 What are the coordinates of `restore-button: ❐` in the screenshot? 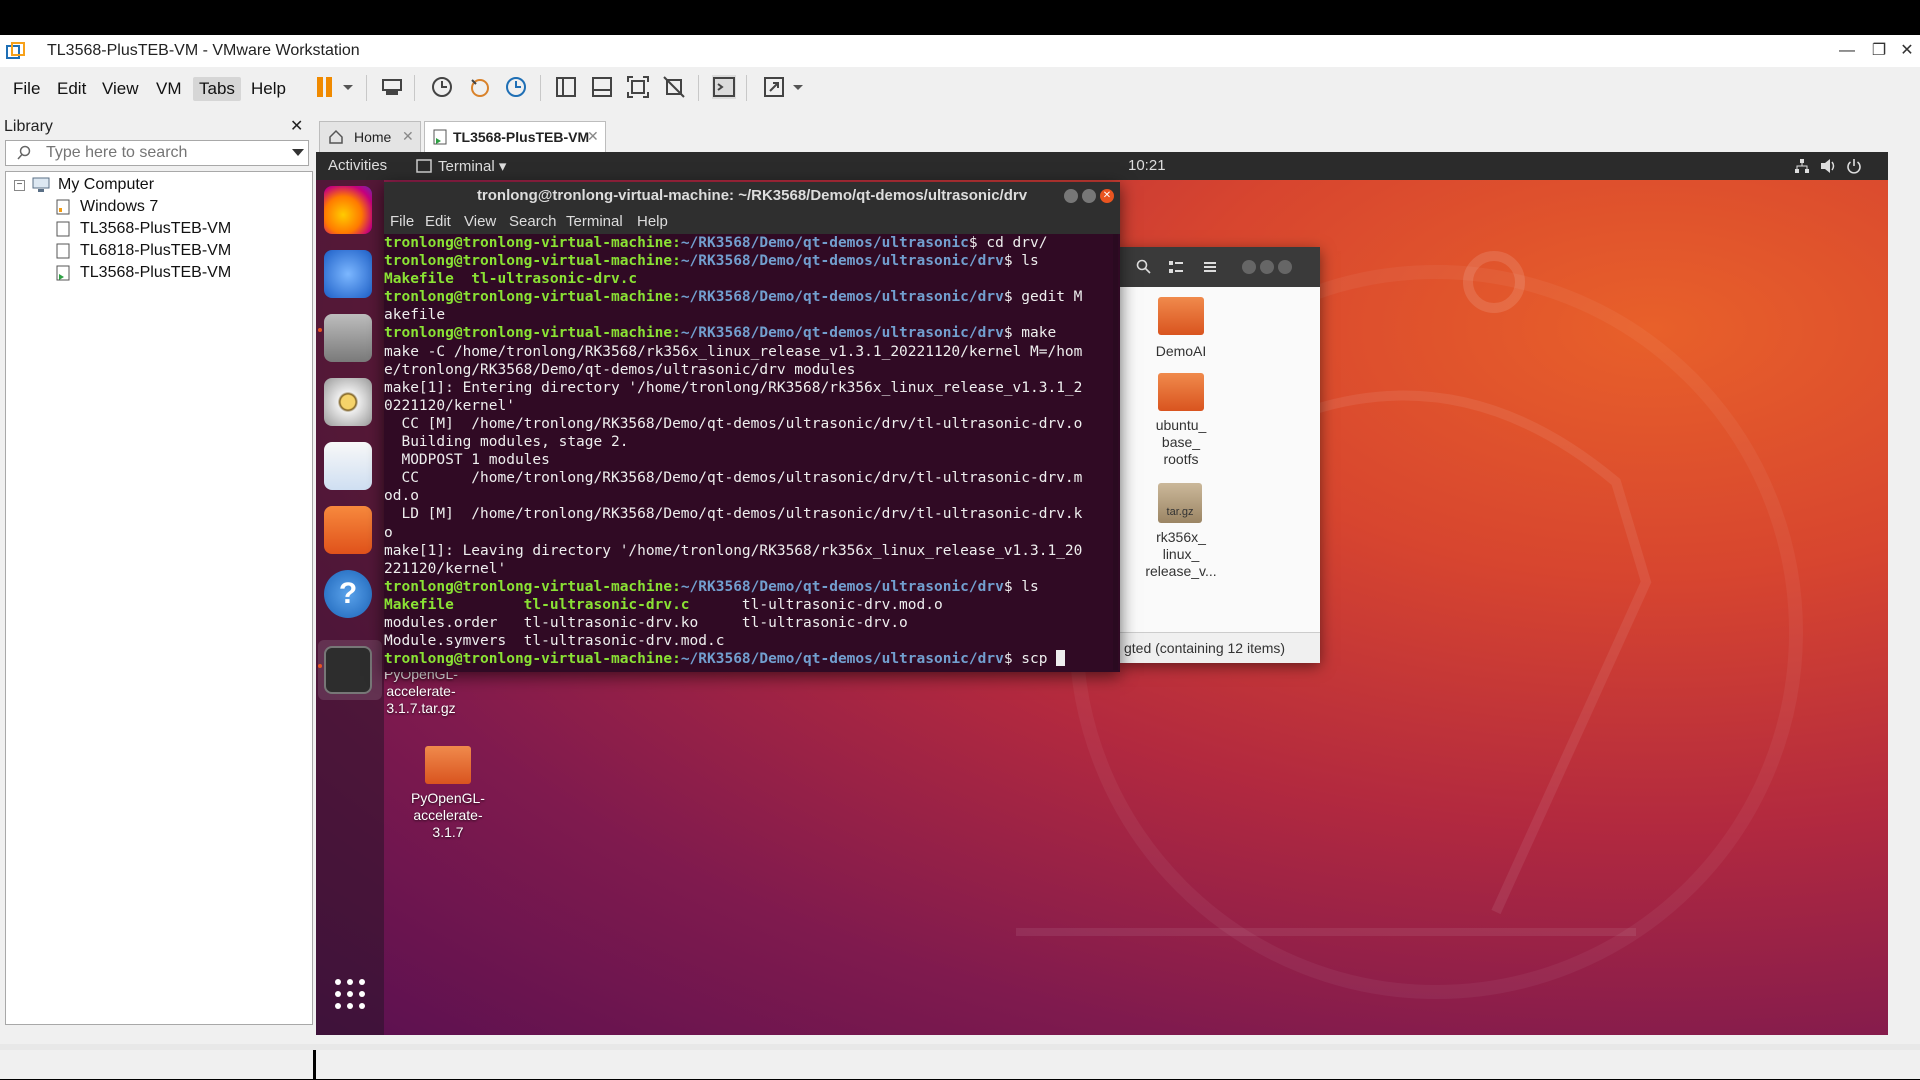 It's located at (1879, 51).